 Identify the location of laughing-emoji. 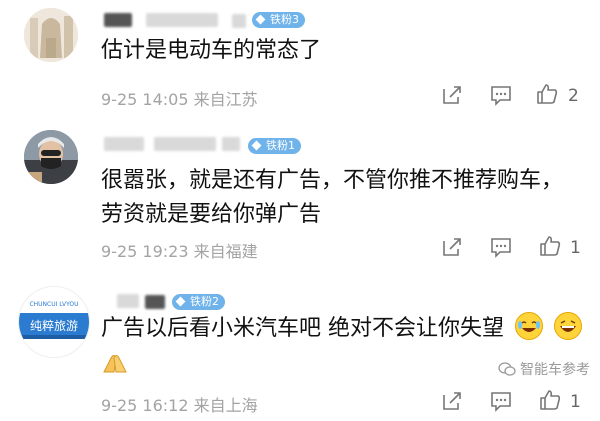
(568, 326).